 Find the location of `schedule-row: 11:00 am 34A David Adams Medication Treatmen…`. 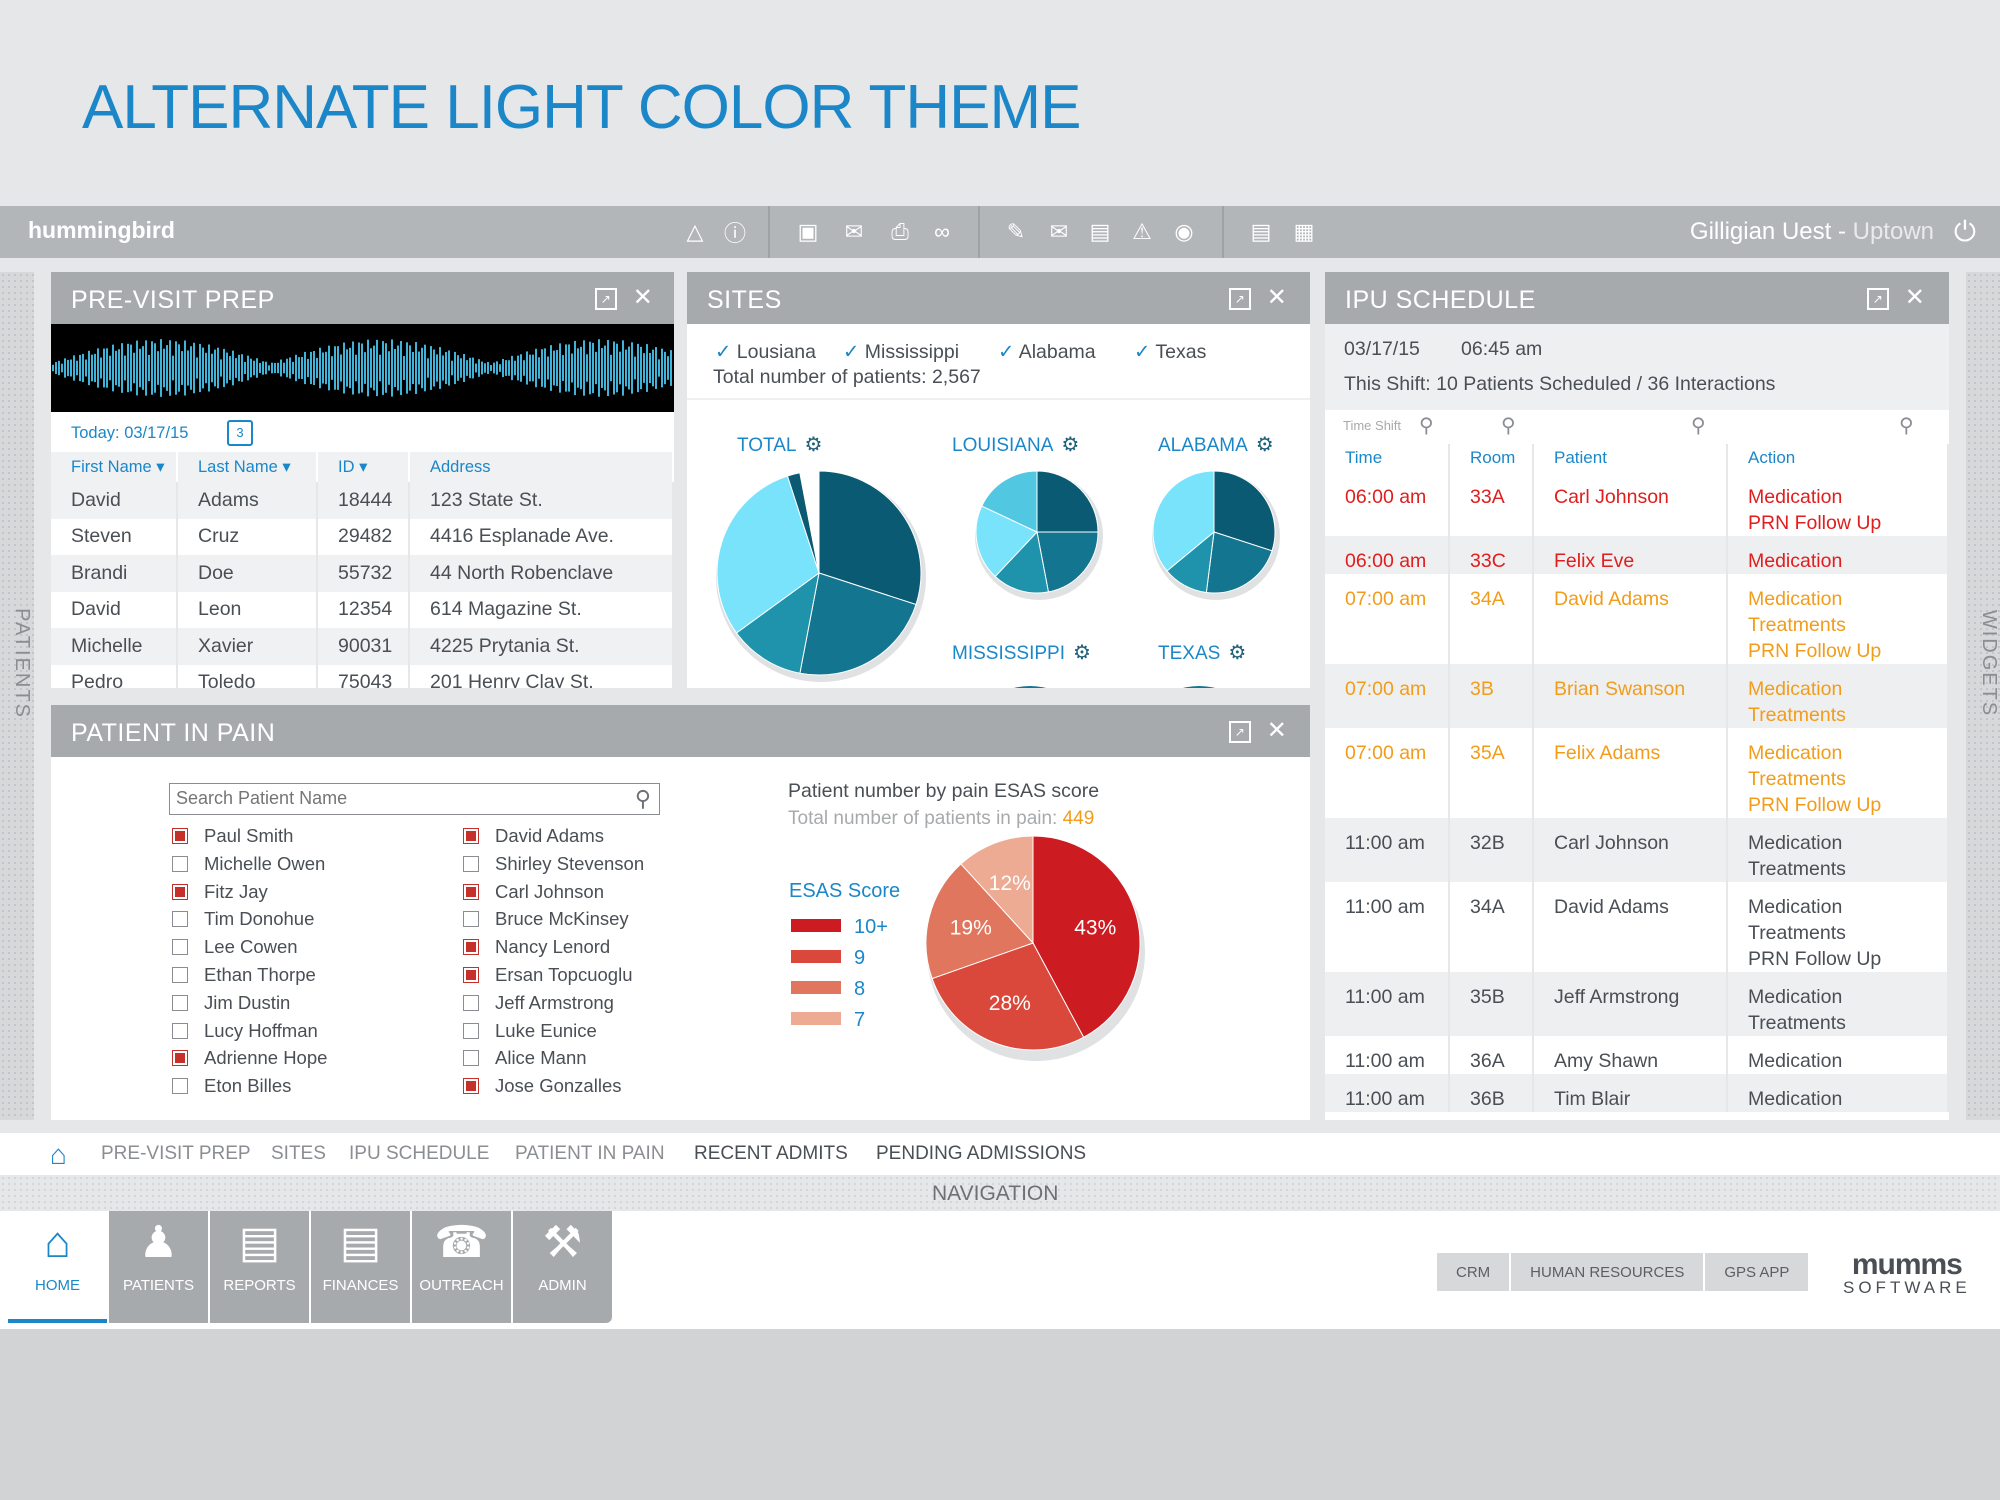

schedule-row: 11:00 am 34A David Adams Medication Treatmen… is located at coordinates (1637, 927).